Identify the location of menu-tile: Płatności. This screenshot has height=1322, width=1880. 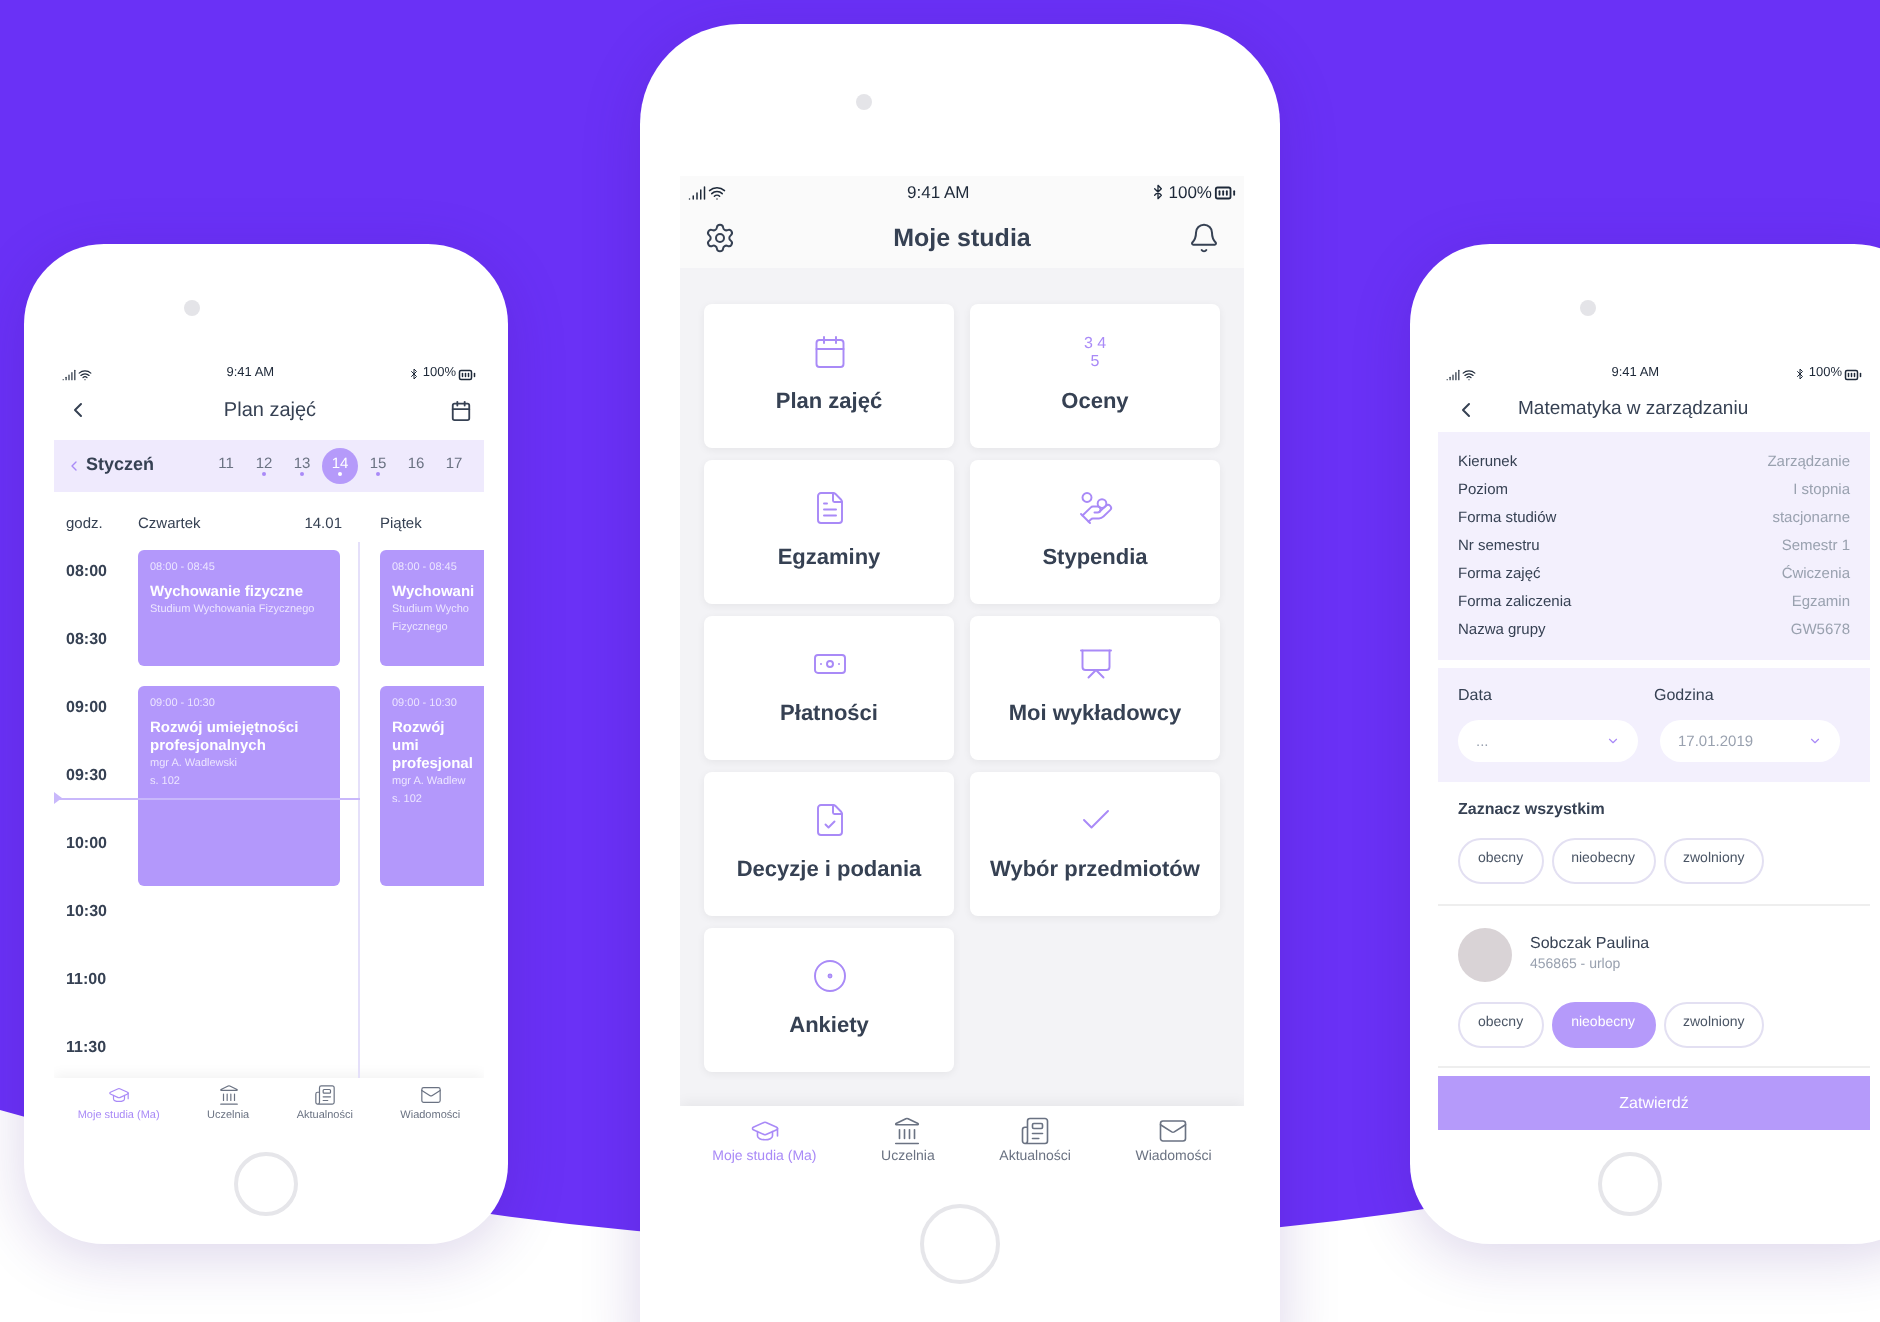
(829, 688).